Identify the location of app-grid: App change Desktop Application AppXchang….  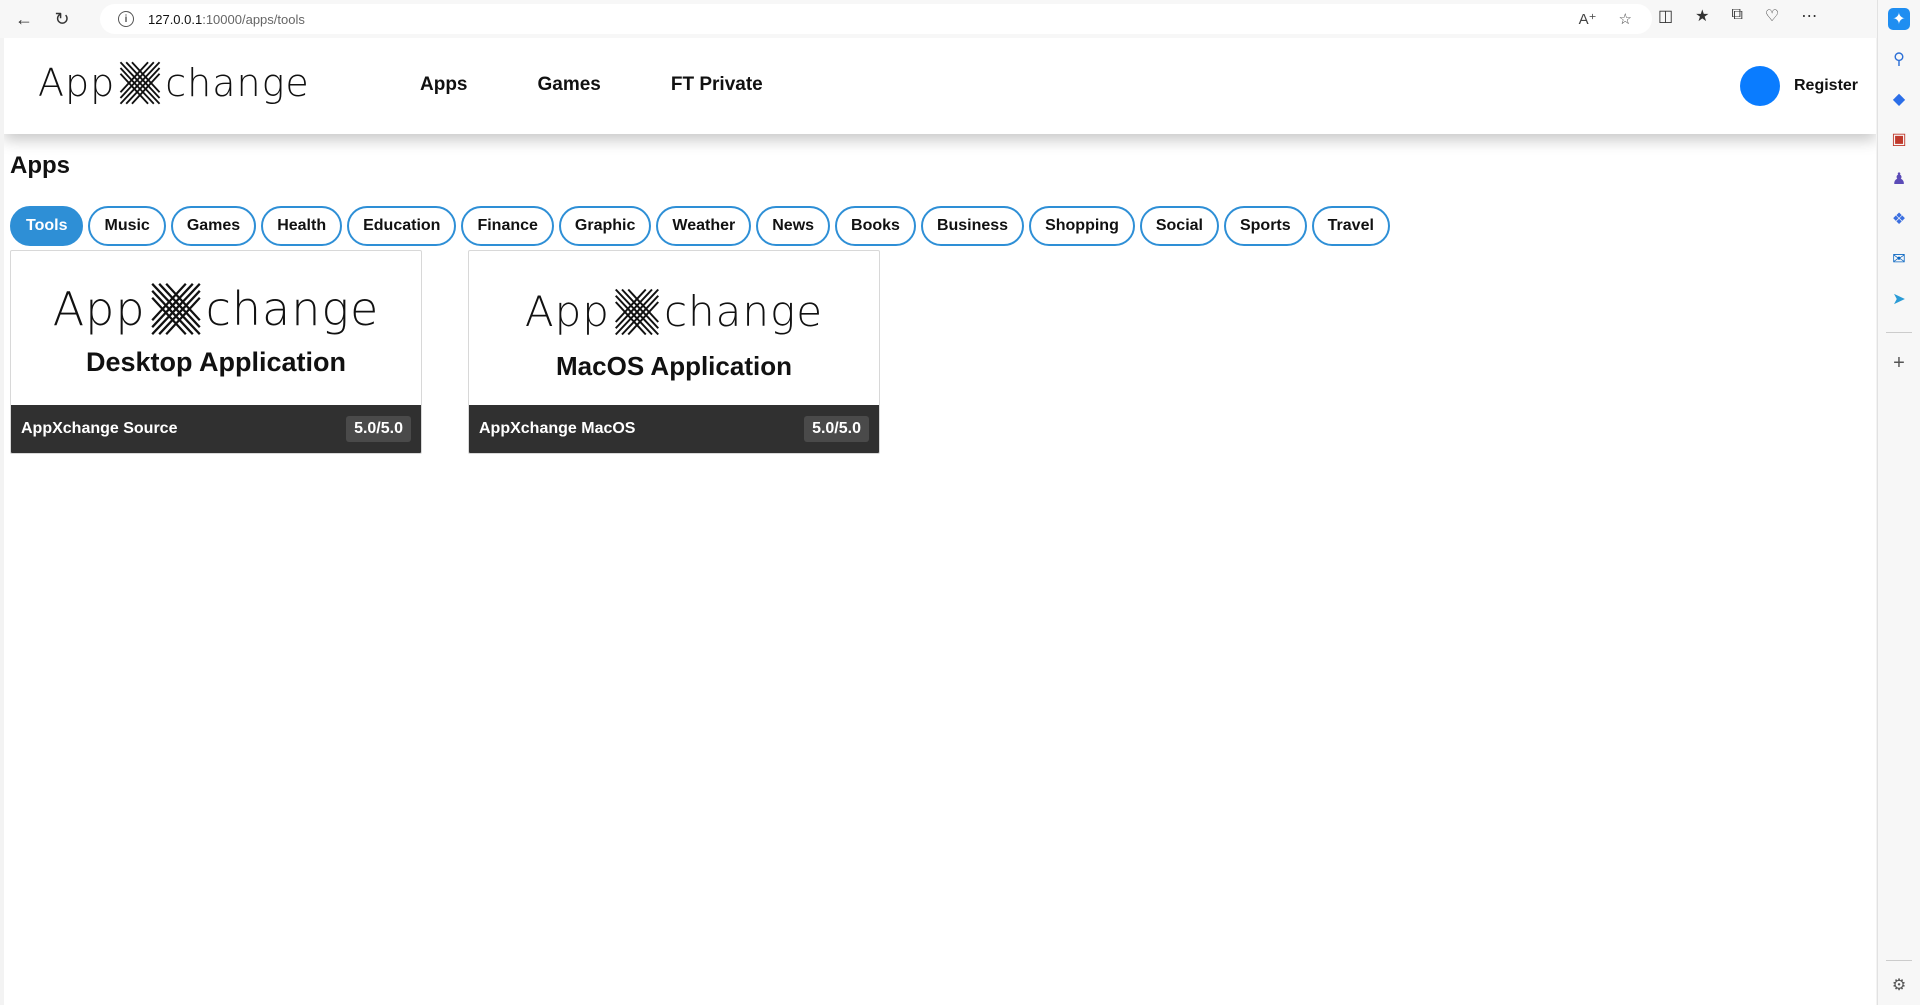
(445, 352).